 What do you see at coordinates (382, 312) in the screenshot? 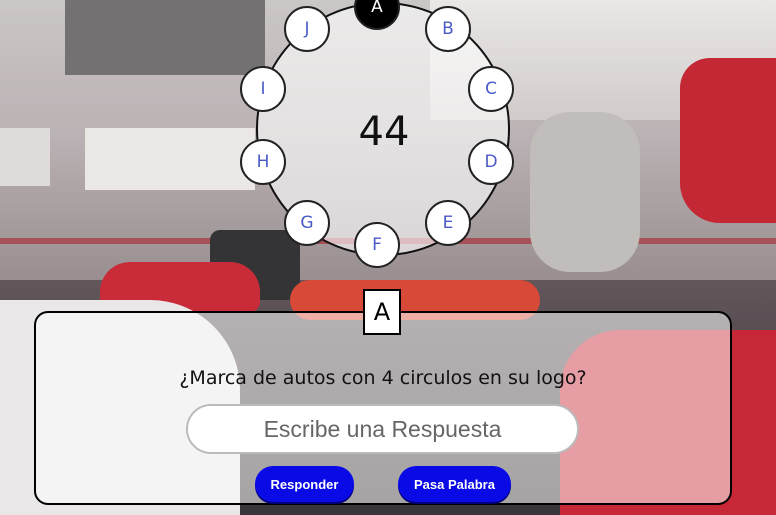
I see `current-letter-badge: A` at bounding box center [382, 312].